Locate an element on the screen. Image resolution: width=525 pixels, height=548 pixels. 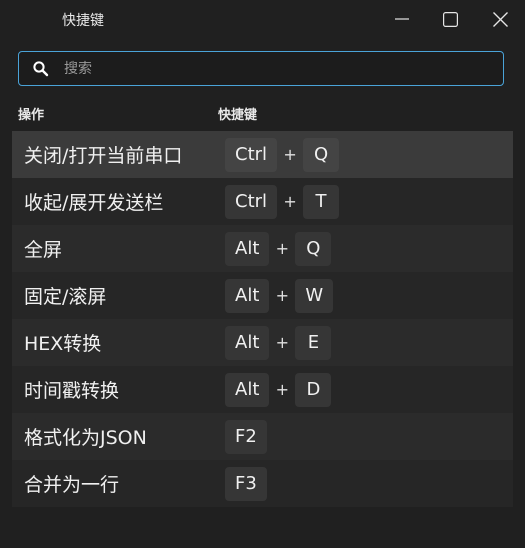
shortcut-row: 关闭/打开当前串口 Ctrl + Q is located at coordinates (262, 154).